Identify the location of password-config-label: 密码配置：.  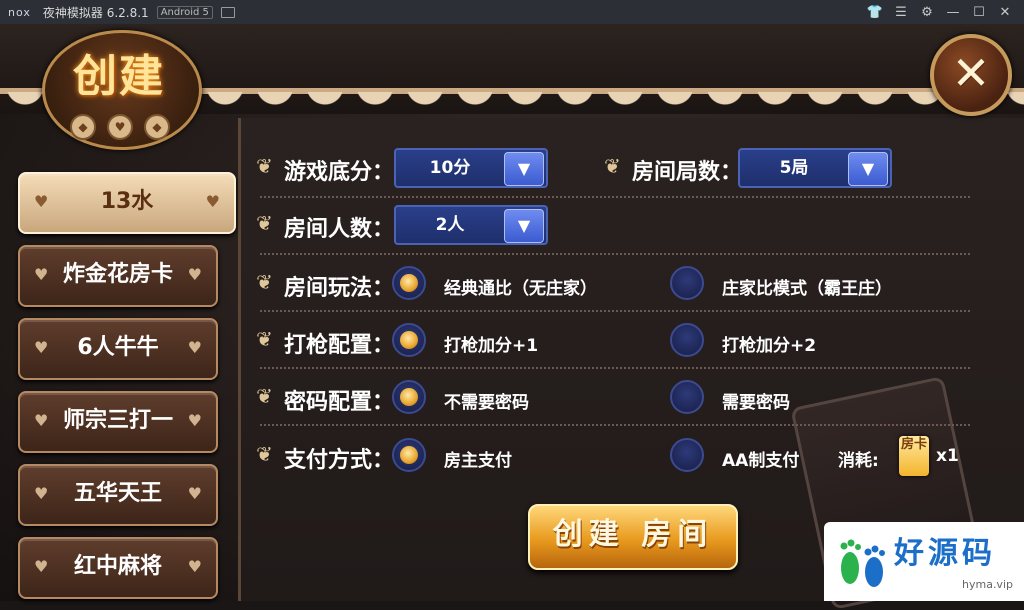
(339, 402).